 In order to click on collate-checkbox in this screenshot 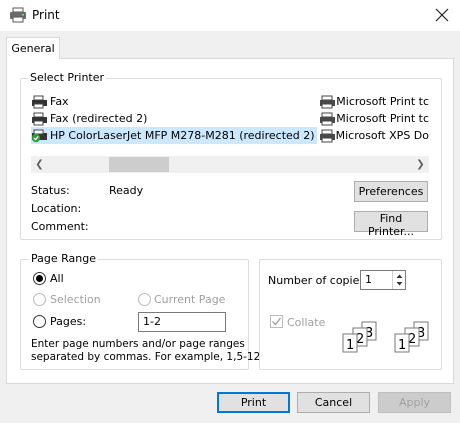, I will do `click(276, 321)`.